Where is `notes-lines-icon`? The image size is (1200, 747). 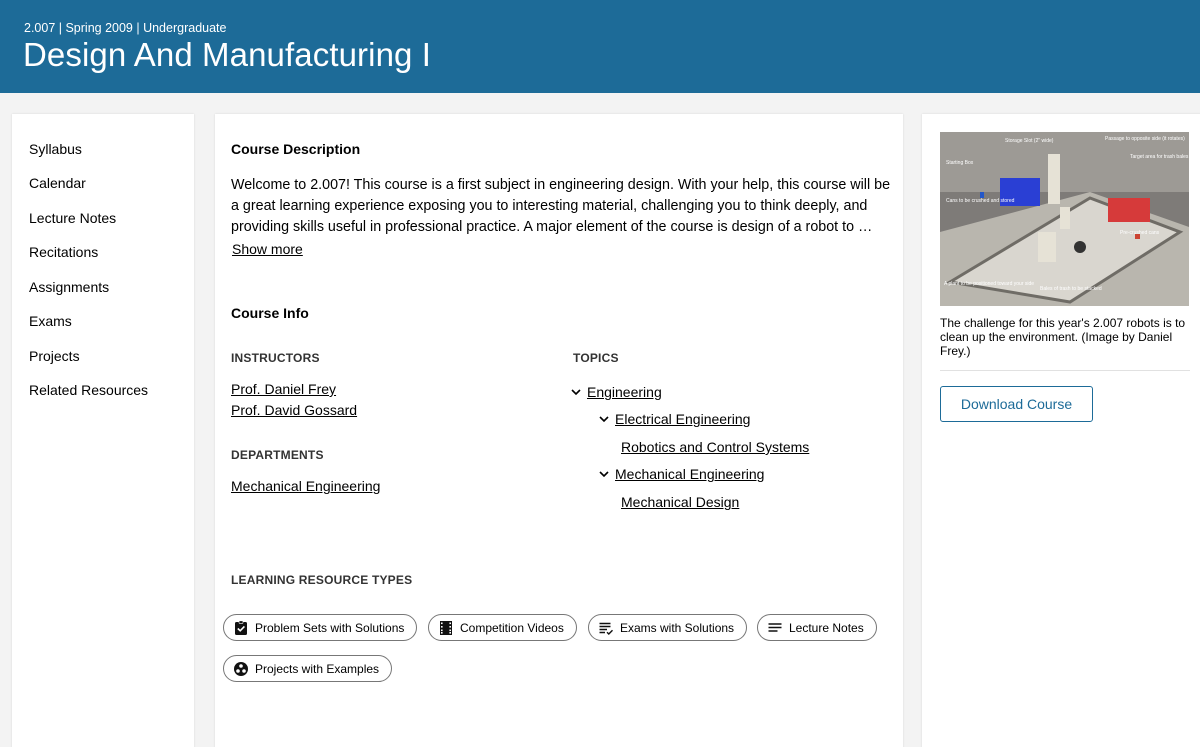 notes-lines-icon is located at coordinates (775, 627).